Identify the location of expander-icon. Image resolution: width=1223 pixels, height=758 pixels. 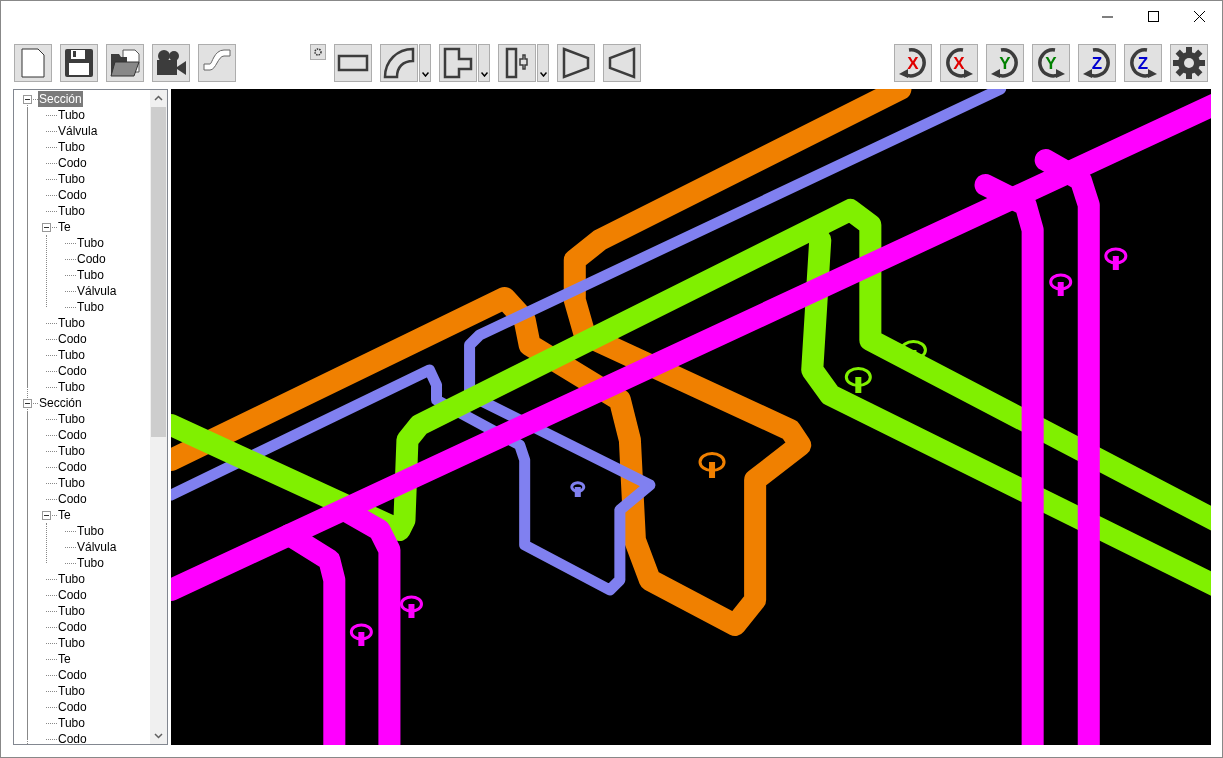
(622, 63).